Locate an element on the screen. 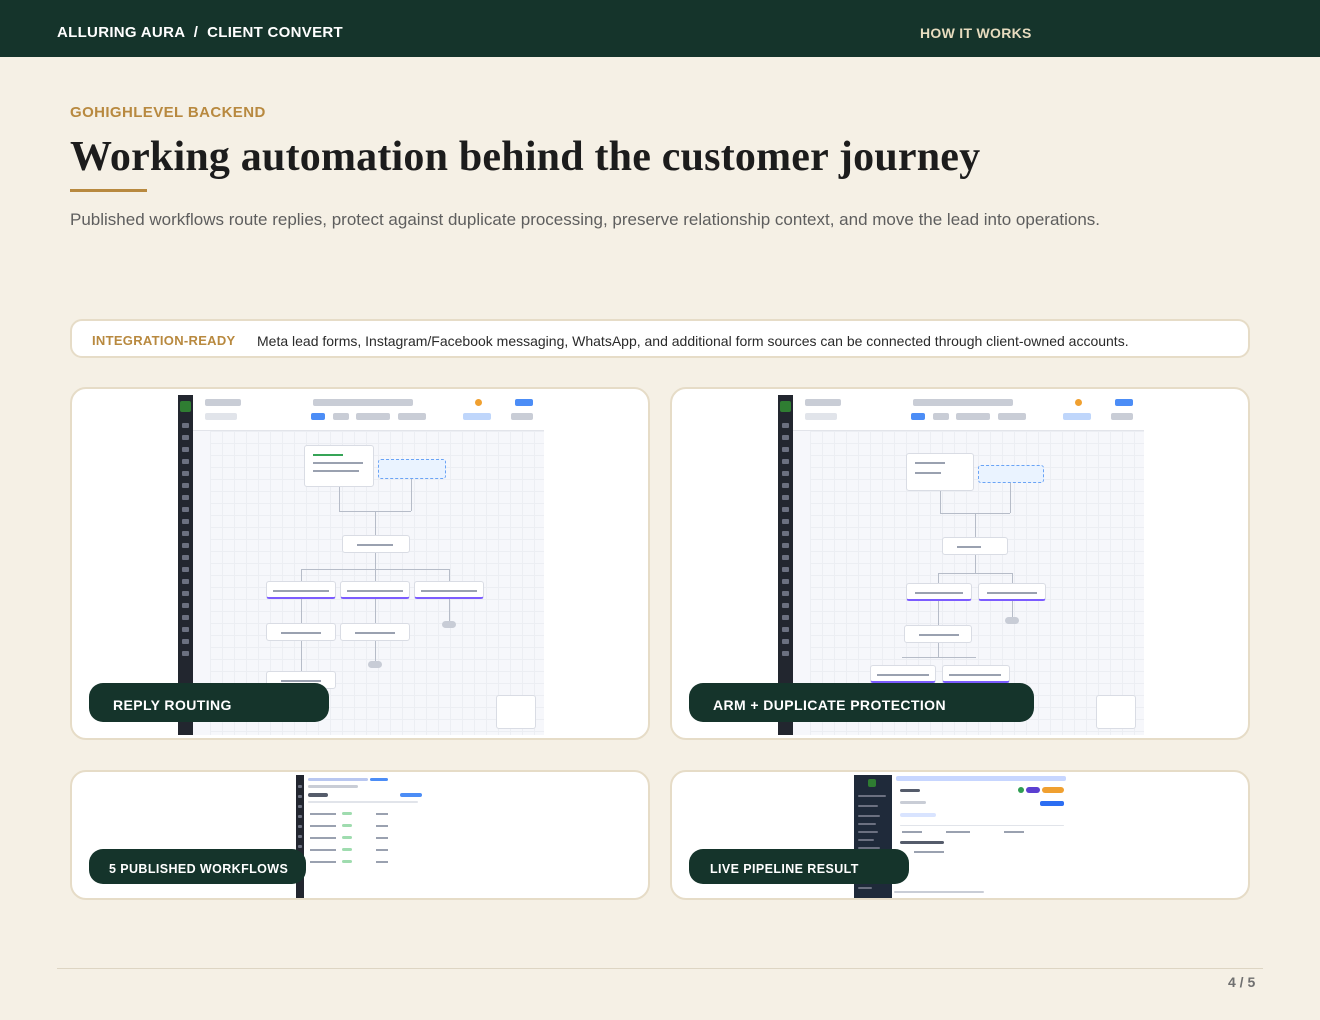 The width and height of the screenshot is (1320, 1020). page-number: 4 / 5 is located at coordinates (1242, 982).